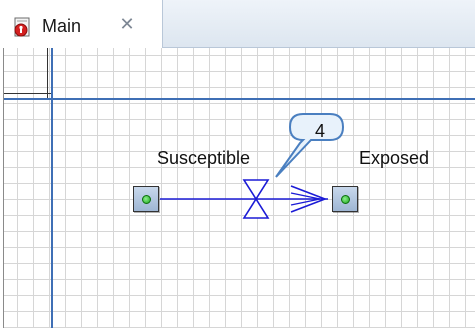  I want to click on stock-susceptible, so click(146, 199).